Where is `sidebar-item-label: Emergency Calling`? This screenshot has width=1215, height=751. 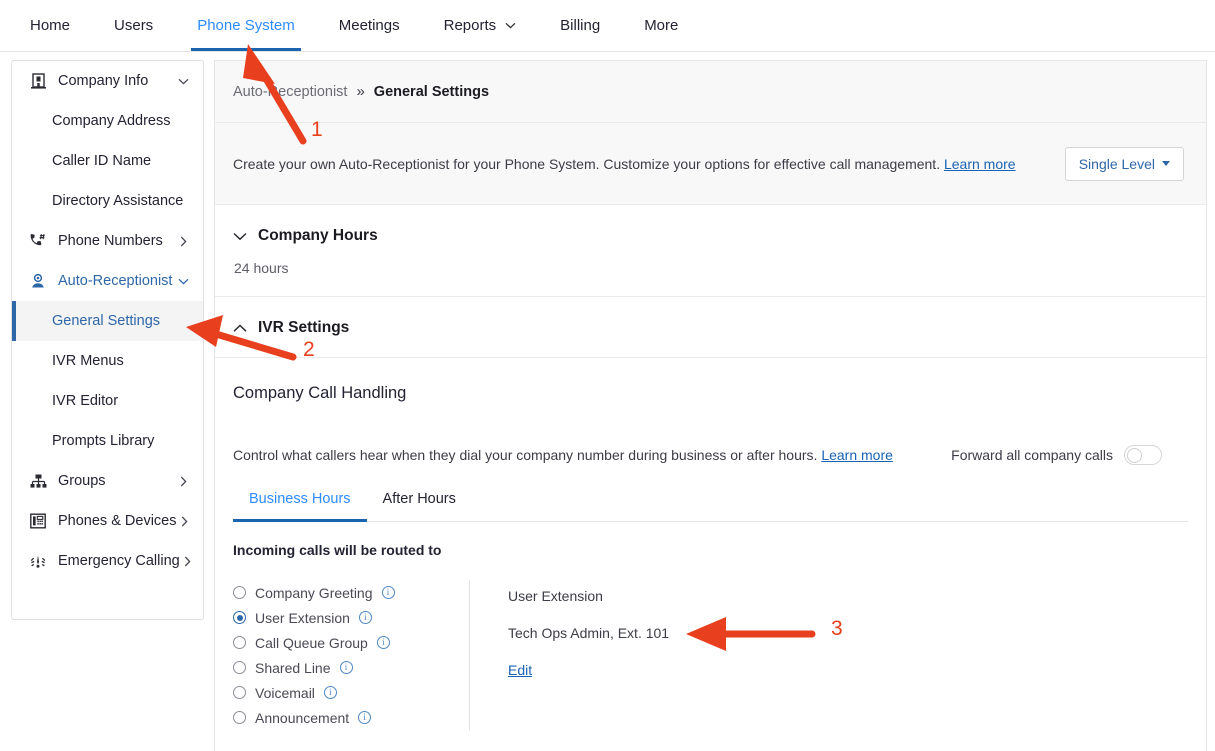
sidebar-item-label: Emergency Calling is located at coordinates (119, 561).